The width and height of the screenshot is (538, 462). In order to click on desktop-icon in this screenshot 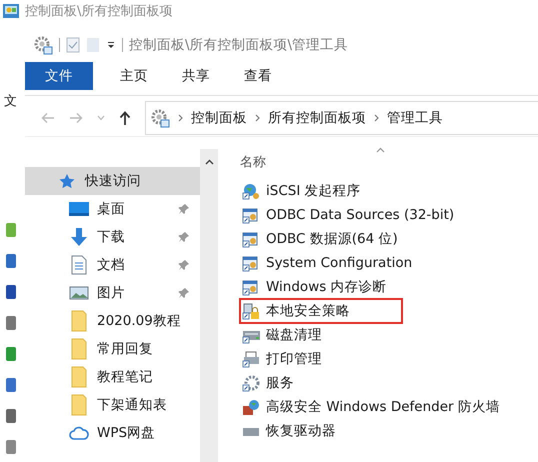, I will do `click(79, 209)`.